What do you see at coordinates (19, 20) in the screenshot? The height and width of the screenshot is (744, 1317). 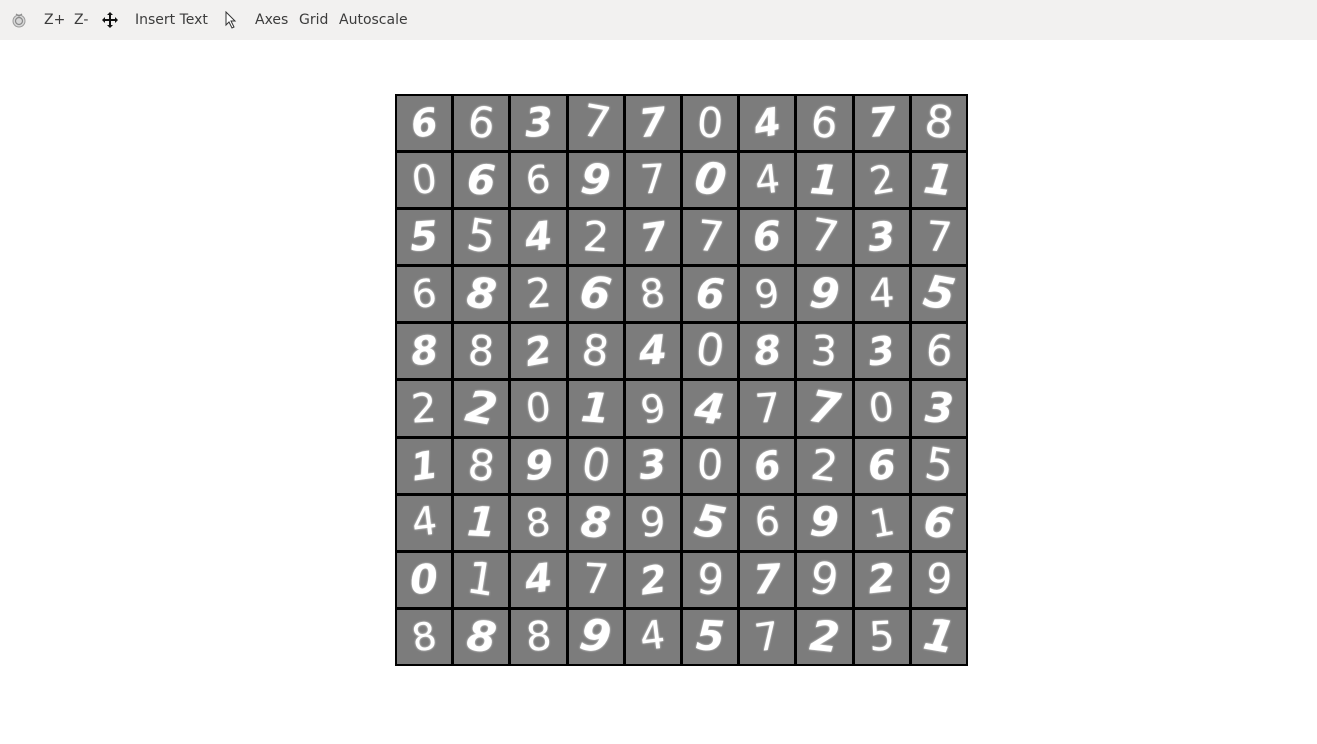 I see `rotate-icon` at bounding box center [19, 20].